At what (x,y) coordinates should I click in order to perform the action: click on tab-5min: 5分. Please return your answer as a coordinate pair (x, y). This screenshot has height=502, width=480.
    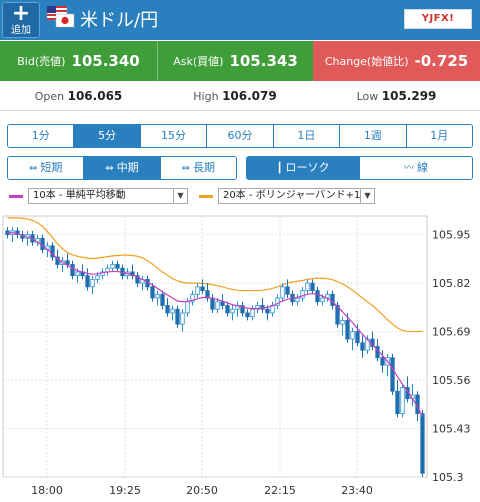
    Looking at the image, I should click on (107, 136).